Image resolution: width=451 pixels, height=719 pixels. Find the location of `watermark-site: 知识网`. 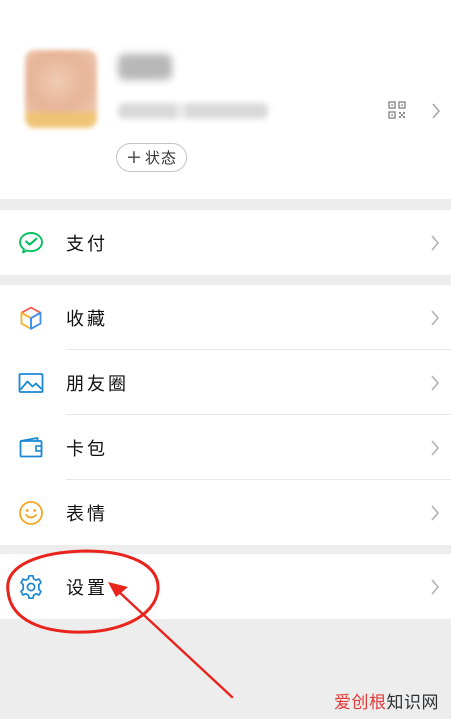

watermark-site: 知识网 is located at coordinates (412, 703).